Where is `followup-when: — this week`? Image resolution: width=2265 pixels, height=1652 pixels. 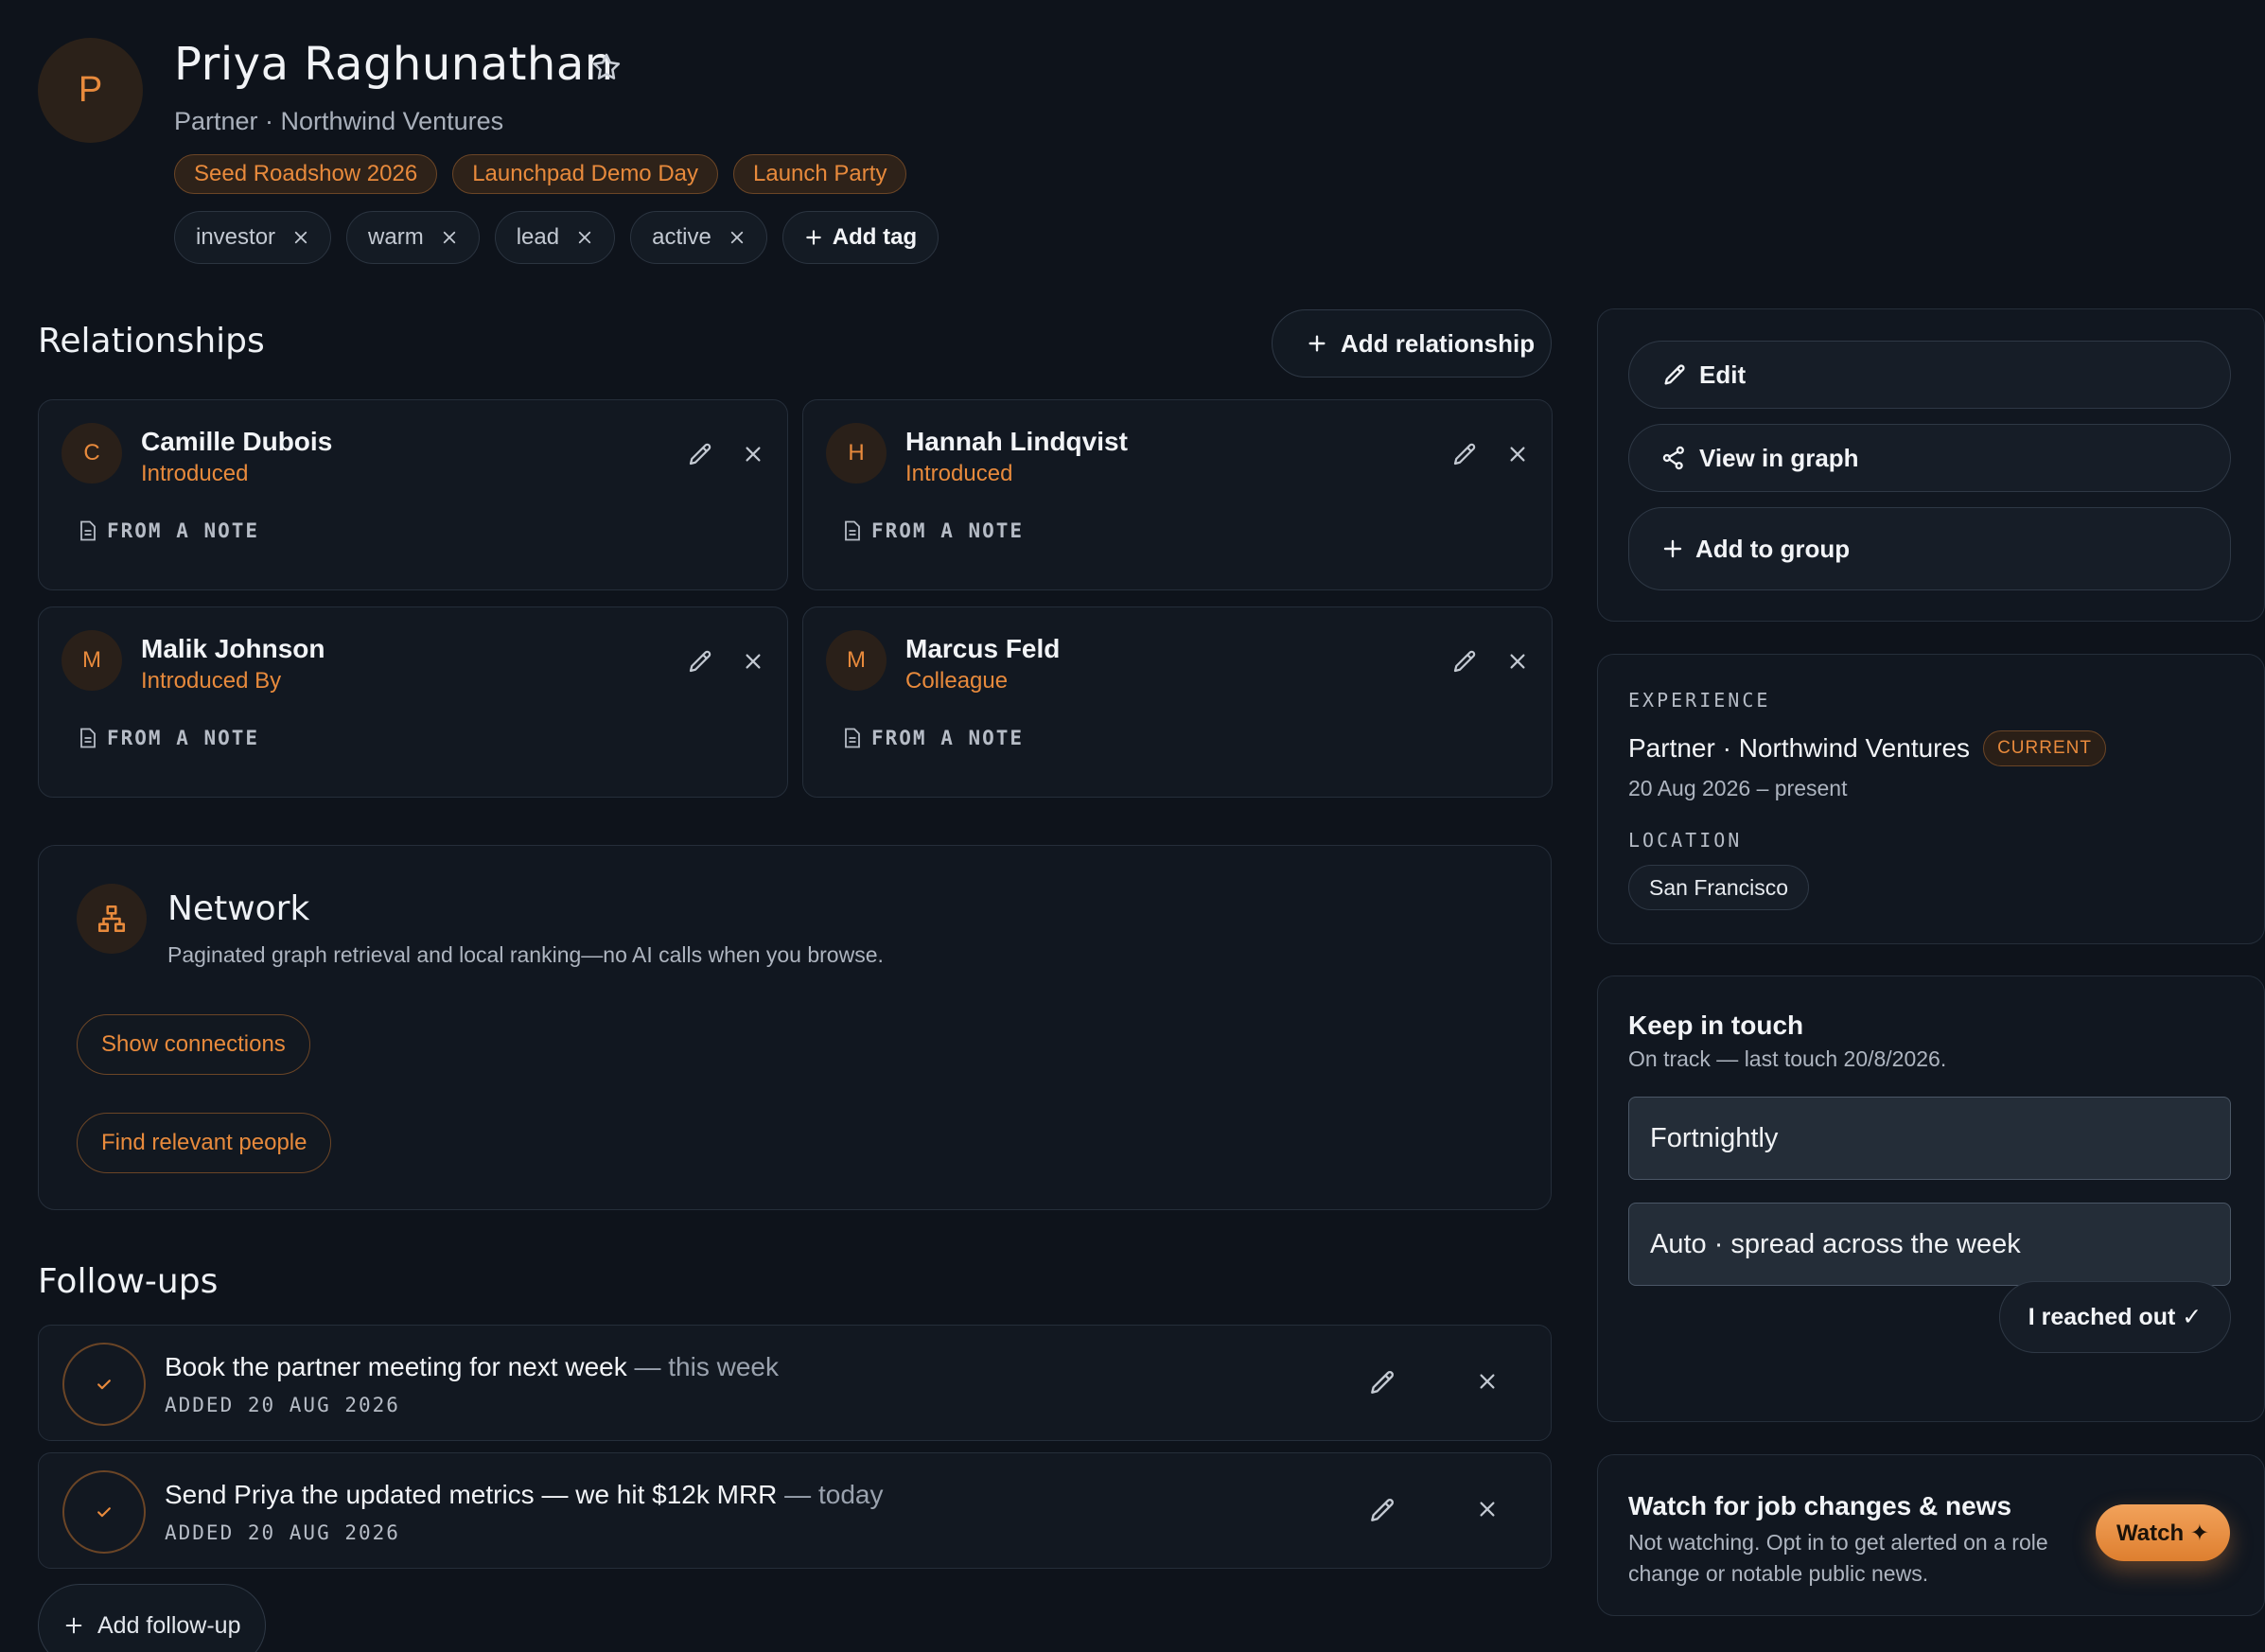
followup-when: — this week is located at coordinates (702, 1366).